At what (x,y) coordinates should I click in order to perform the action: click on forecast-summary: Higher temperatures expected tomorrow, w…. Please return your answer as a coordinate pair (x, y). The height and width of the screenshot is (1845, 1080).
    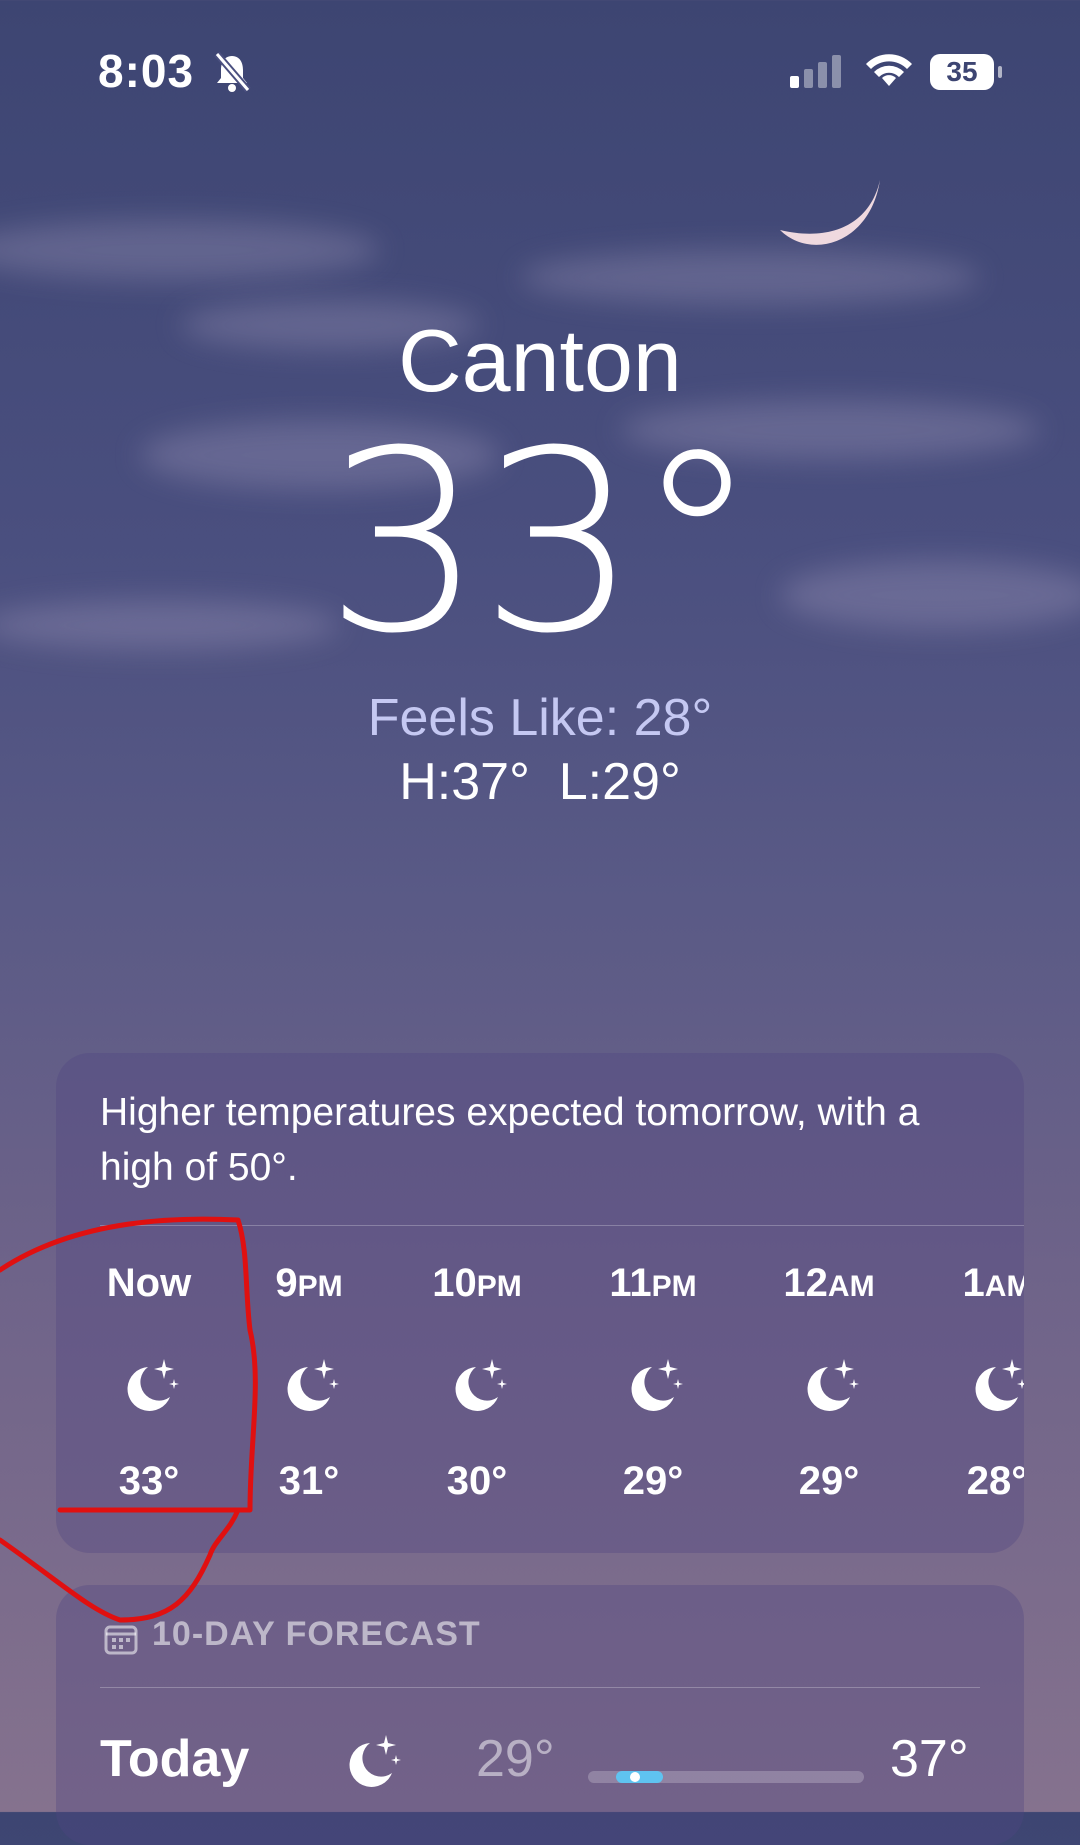
    Looking at the image, I should click on (510, 1140).